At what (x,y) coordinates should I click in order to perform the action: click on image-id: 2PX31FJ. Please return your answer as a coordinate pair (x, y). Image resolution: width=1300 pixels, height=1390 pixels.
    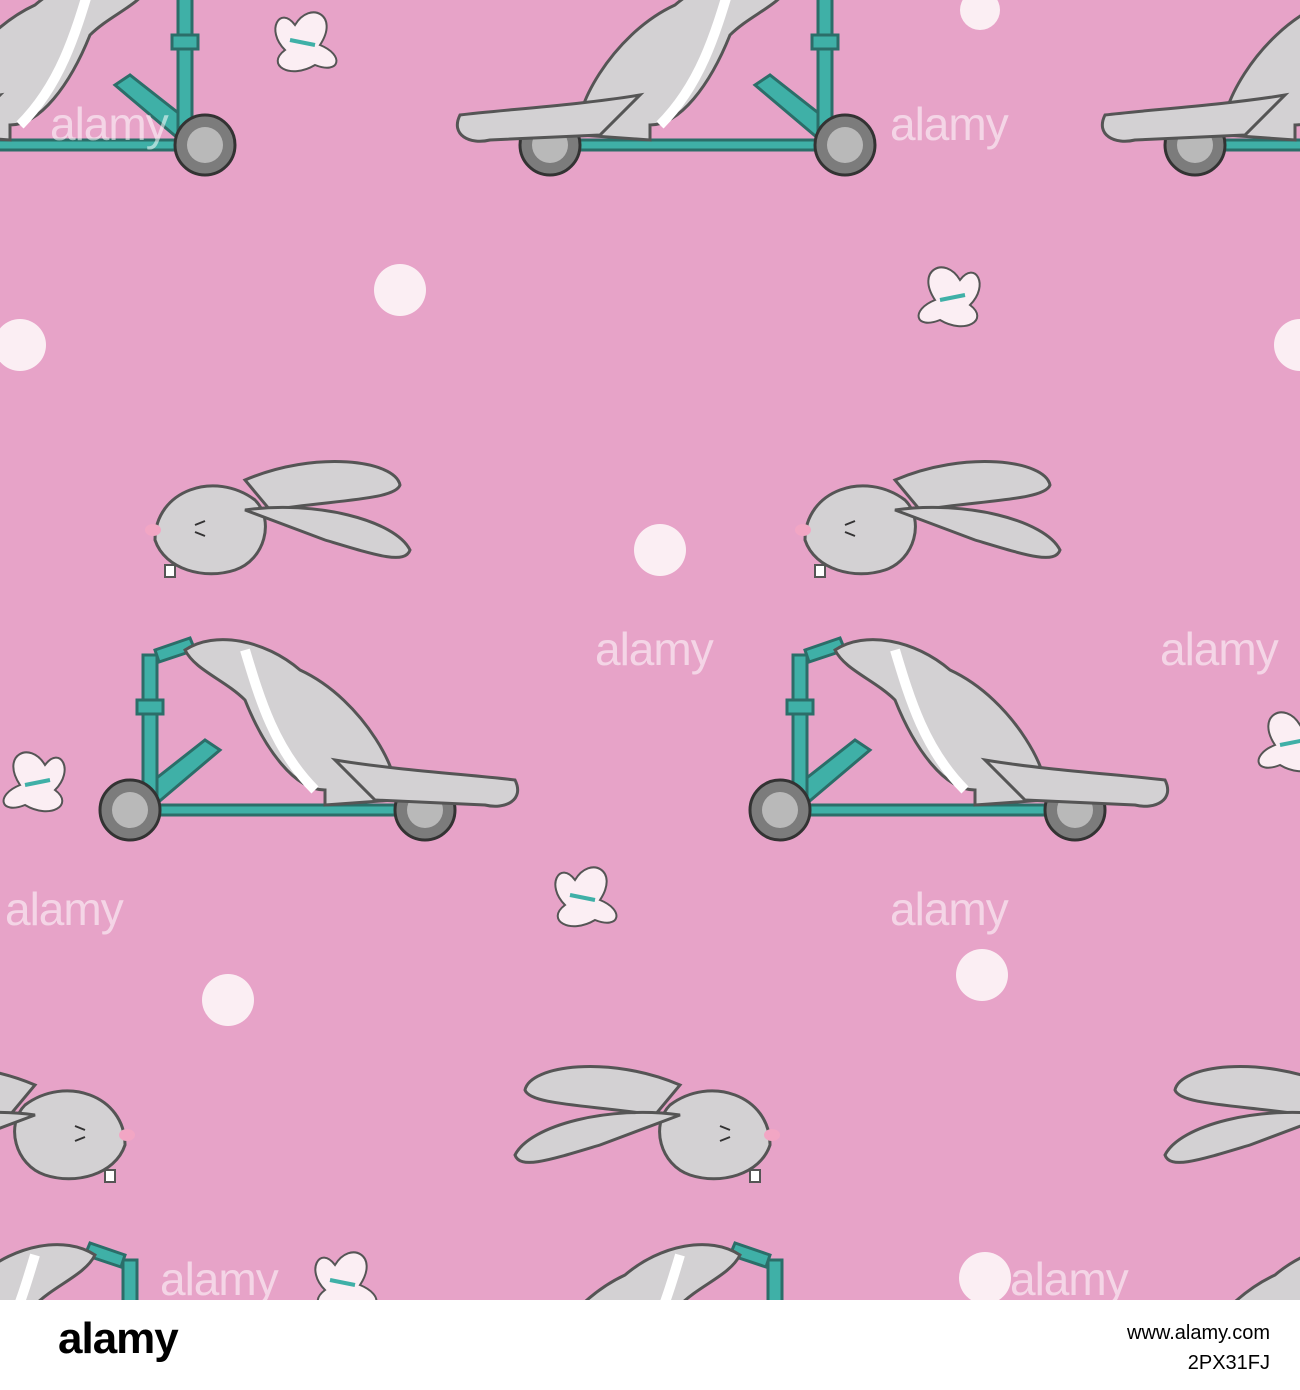
    Looking at the image, I should click on (1228, 1363).